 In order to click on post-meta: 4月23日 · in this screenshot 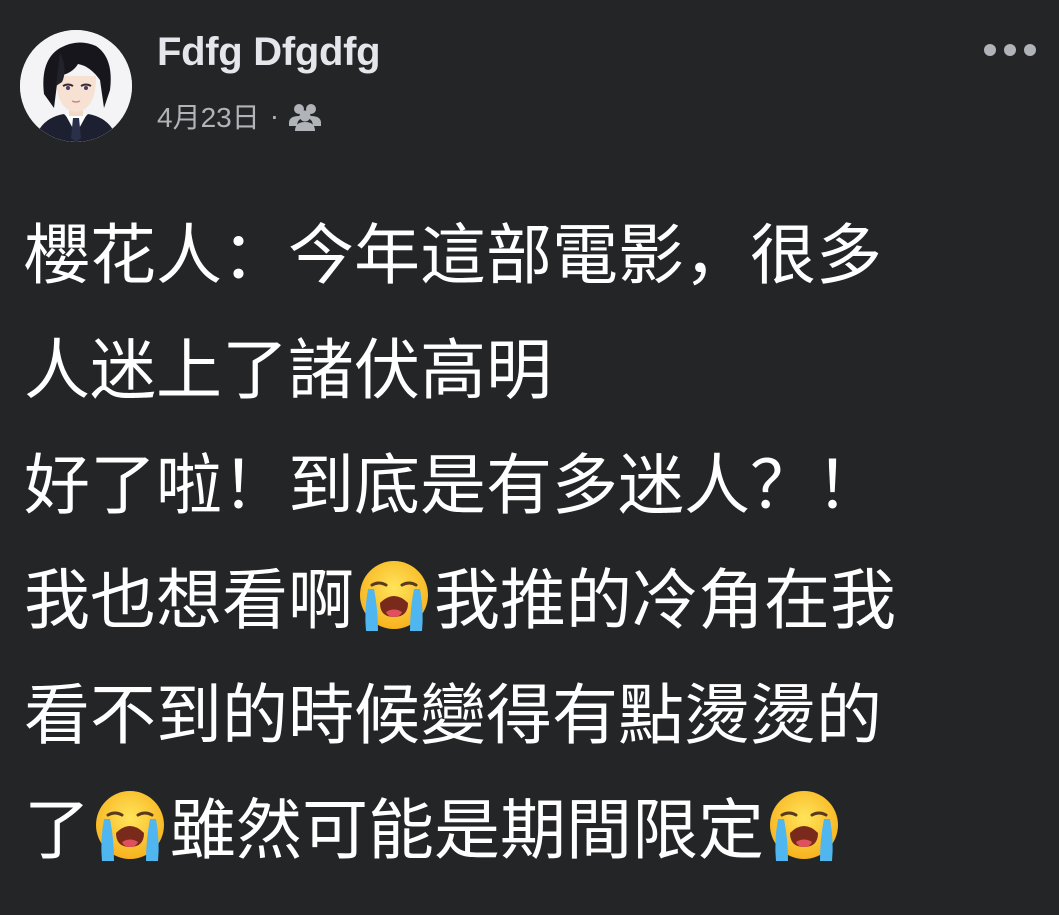, I will do `click(239, 116)`.